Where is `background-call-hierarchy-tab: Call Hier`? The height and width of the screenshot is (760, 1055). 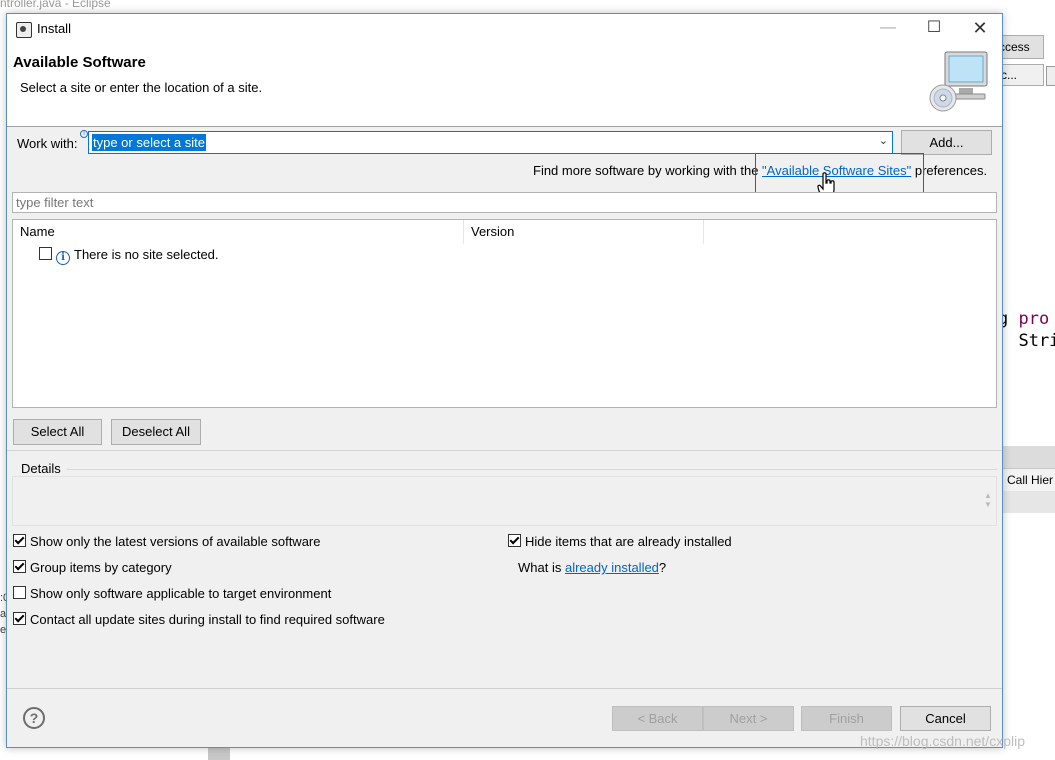
background-call-hierarchy-tab: Call Hier is located at coordinates (1028, 480).